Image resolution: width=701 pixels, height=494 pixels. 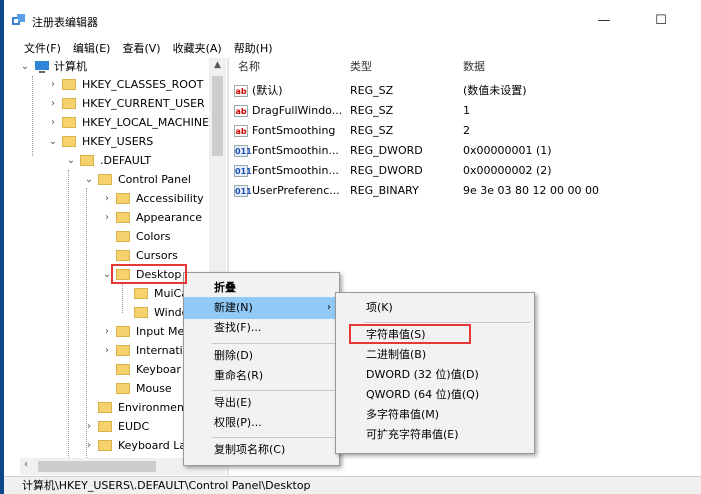 I want to click on submenu-item-multi-string-value: 多字符串值(M), so click(x=435, y=415).